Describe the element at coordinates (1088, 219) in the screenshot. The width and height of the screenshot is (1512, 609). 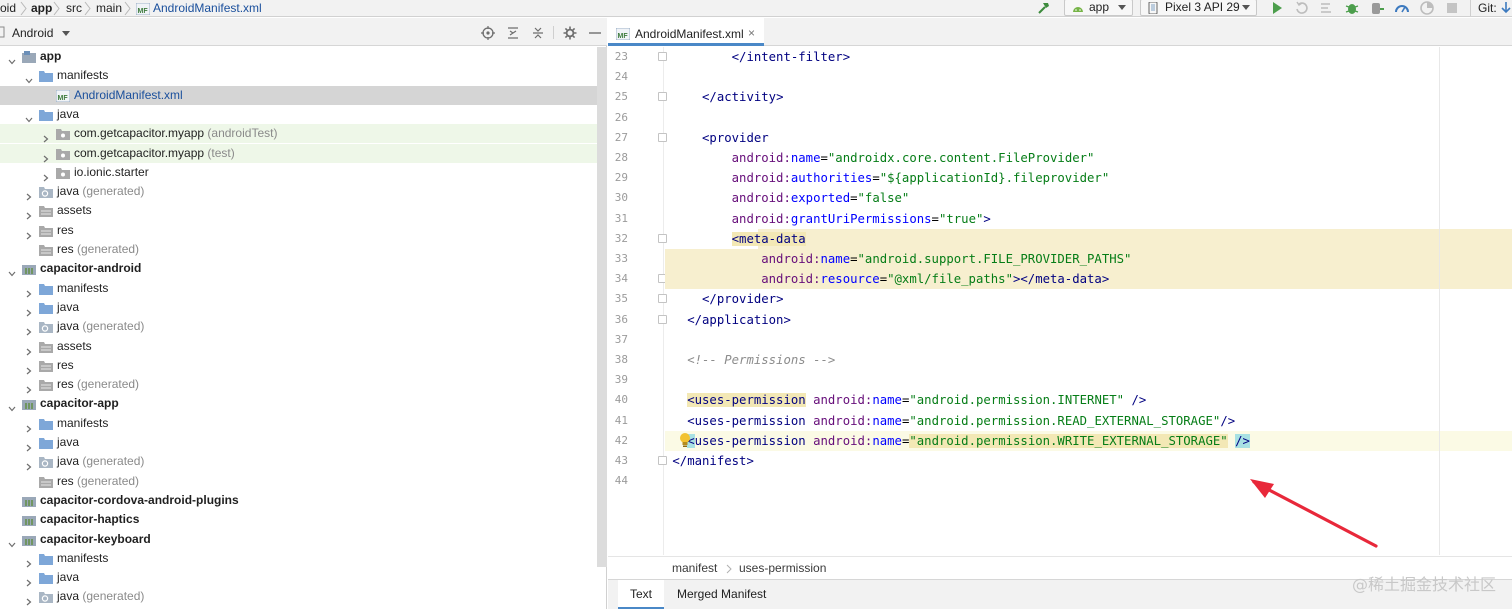
I see `code-line: android:grantUriPermissions="true">` at that location.